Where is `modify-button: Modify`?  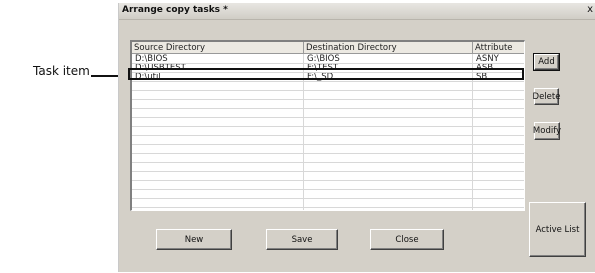 modify-button: Modify is located at coordinates (547, 131).